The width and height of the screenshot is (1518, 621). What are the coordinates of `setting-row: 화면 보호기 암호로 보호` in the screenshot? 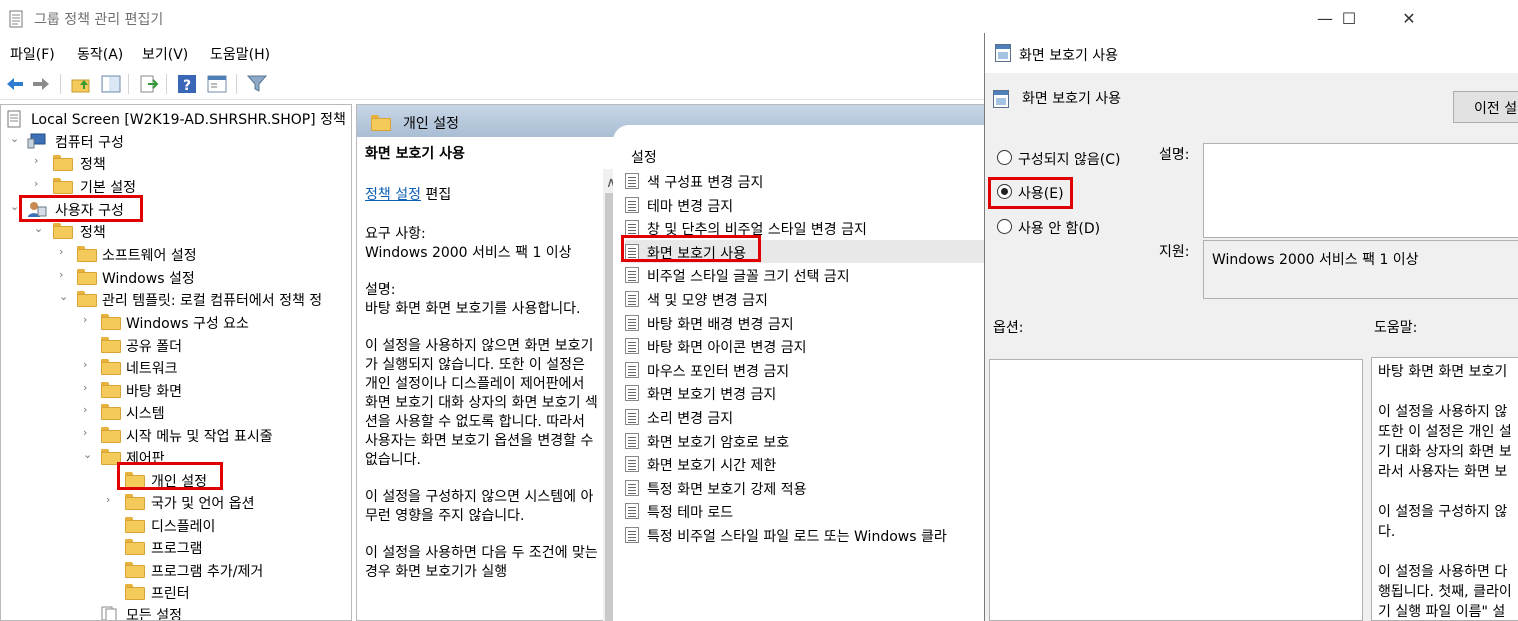 It's located at (805, 440).